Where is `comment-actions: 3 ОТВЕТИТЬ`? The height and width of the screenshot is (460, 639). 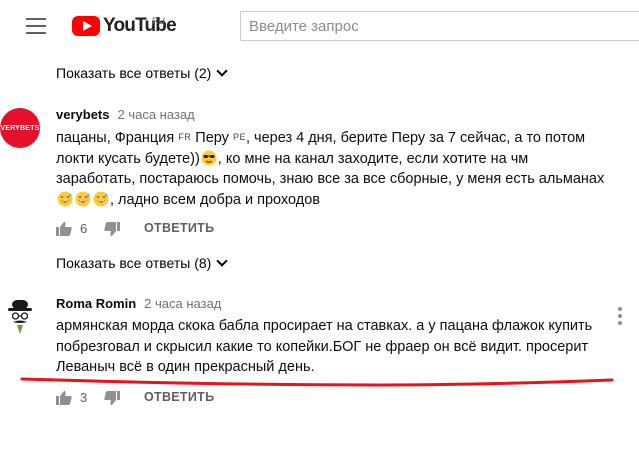
comment-actions: 3 ОТВЕТИТЬ is located at coordinates (156, 399).